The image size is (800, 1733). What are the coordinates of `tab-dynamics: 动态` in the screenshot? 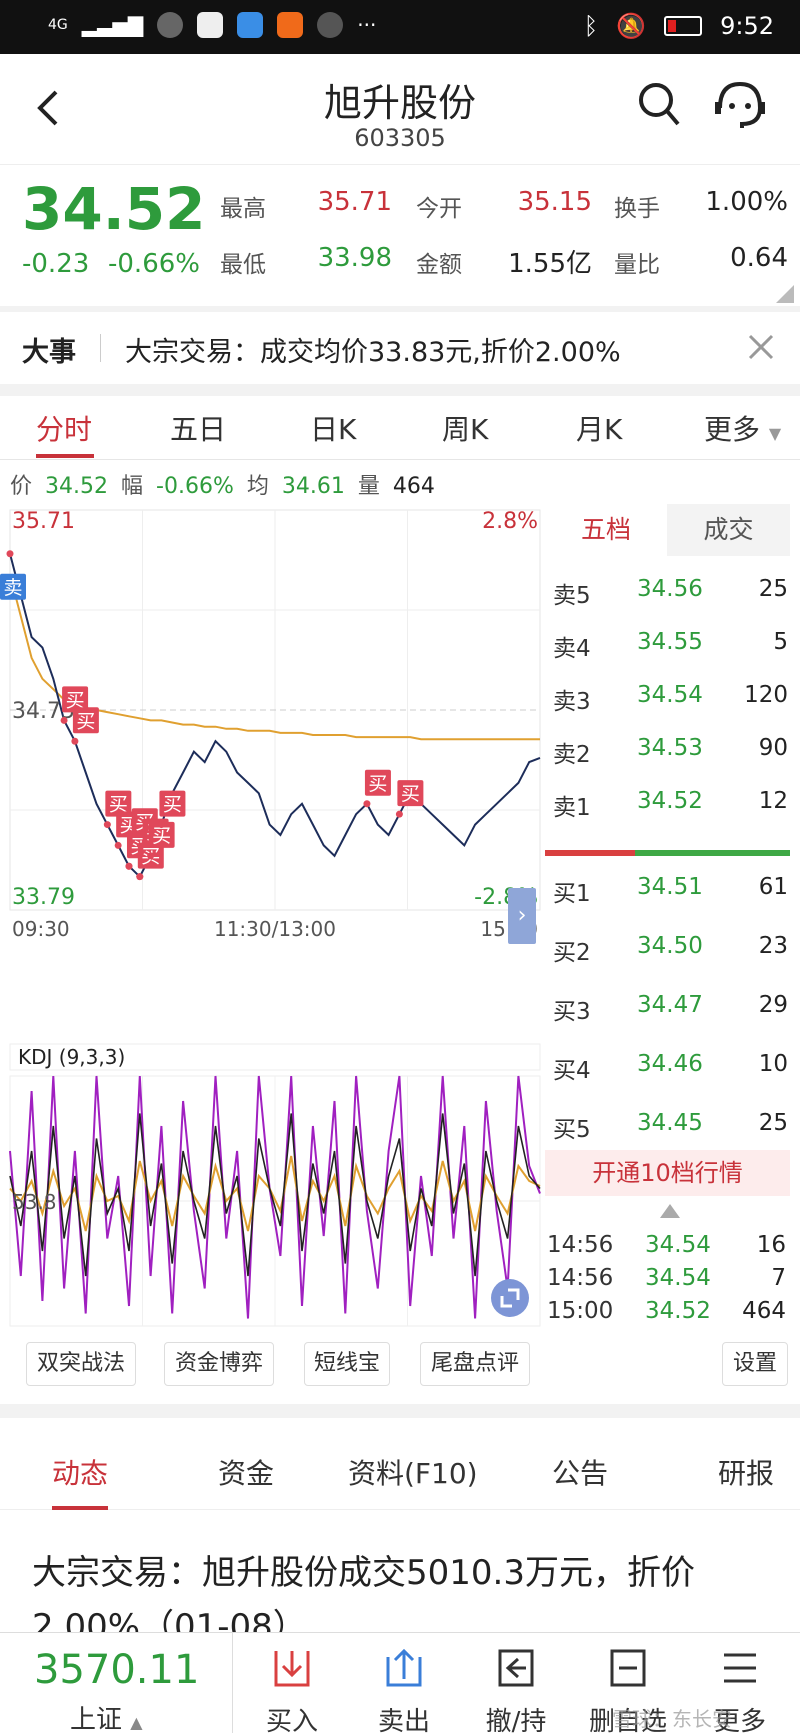 It's located at (80, 1472).